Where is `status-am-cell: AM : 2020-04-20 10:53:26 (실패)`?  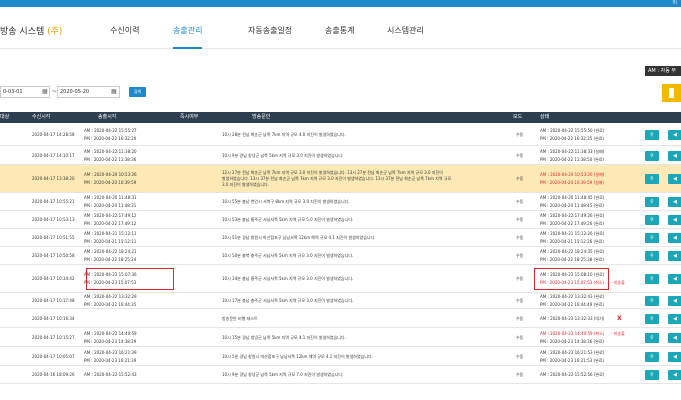 status-am-cell: AM : 2020-04-20 10:53:26 (실패) is located at coordinates (572, 174).